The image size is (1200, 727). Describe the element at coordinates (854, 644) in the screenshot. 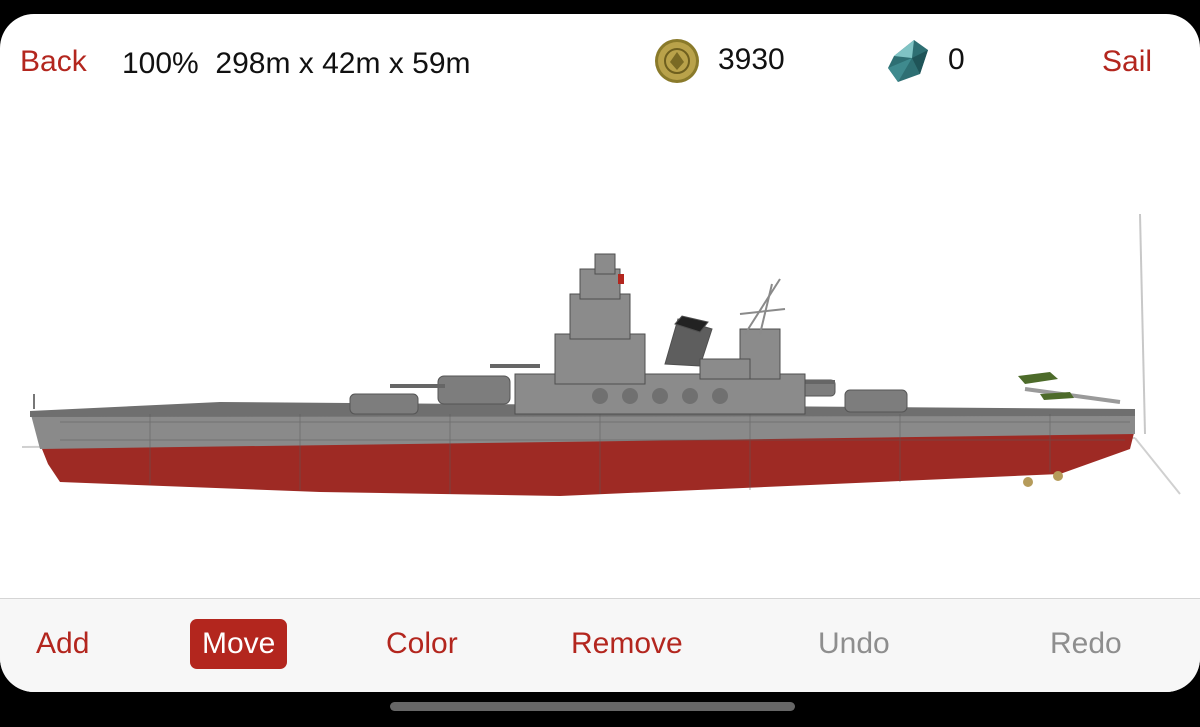

I see `undo-button: Undo` at that location.